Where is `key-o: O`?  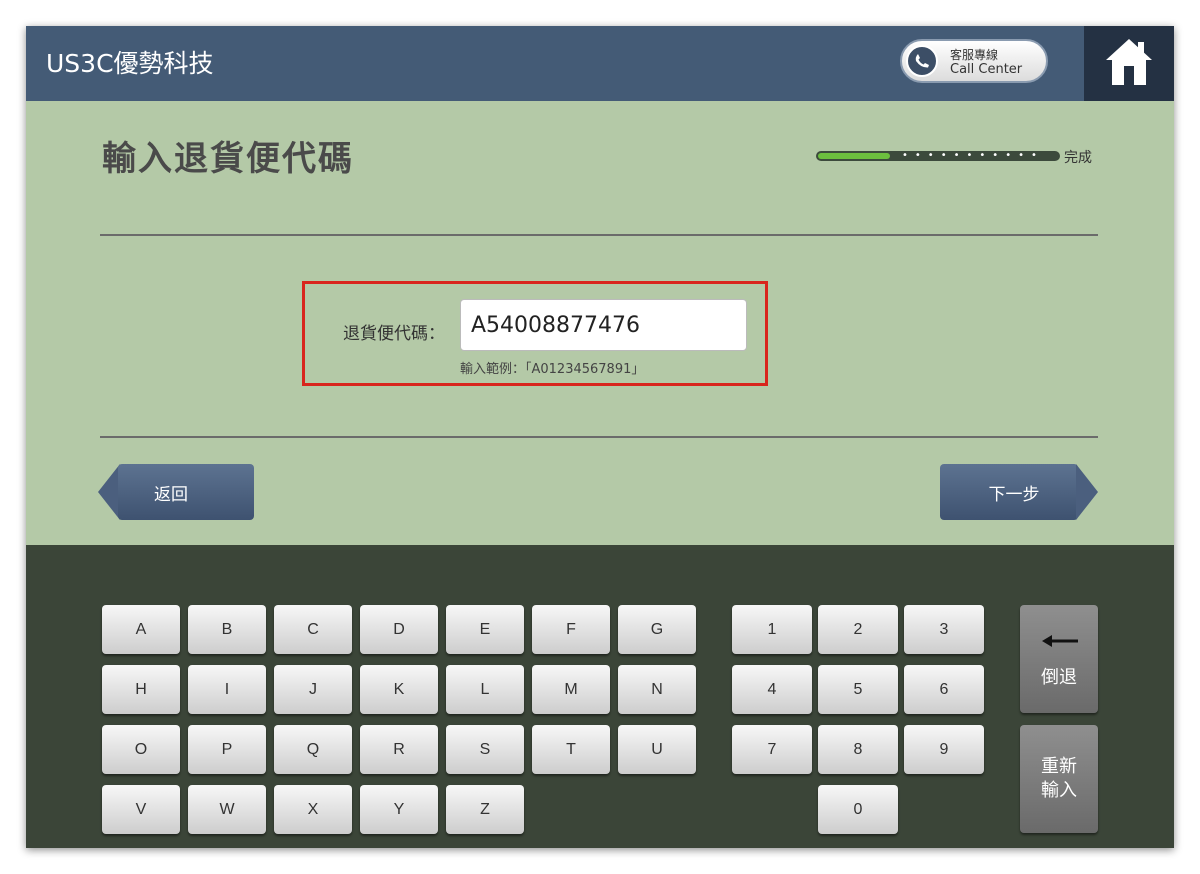 key-o: O is located at coordinates (141, 749).